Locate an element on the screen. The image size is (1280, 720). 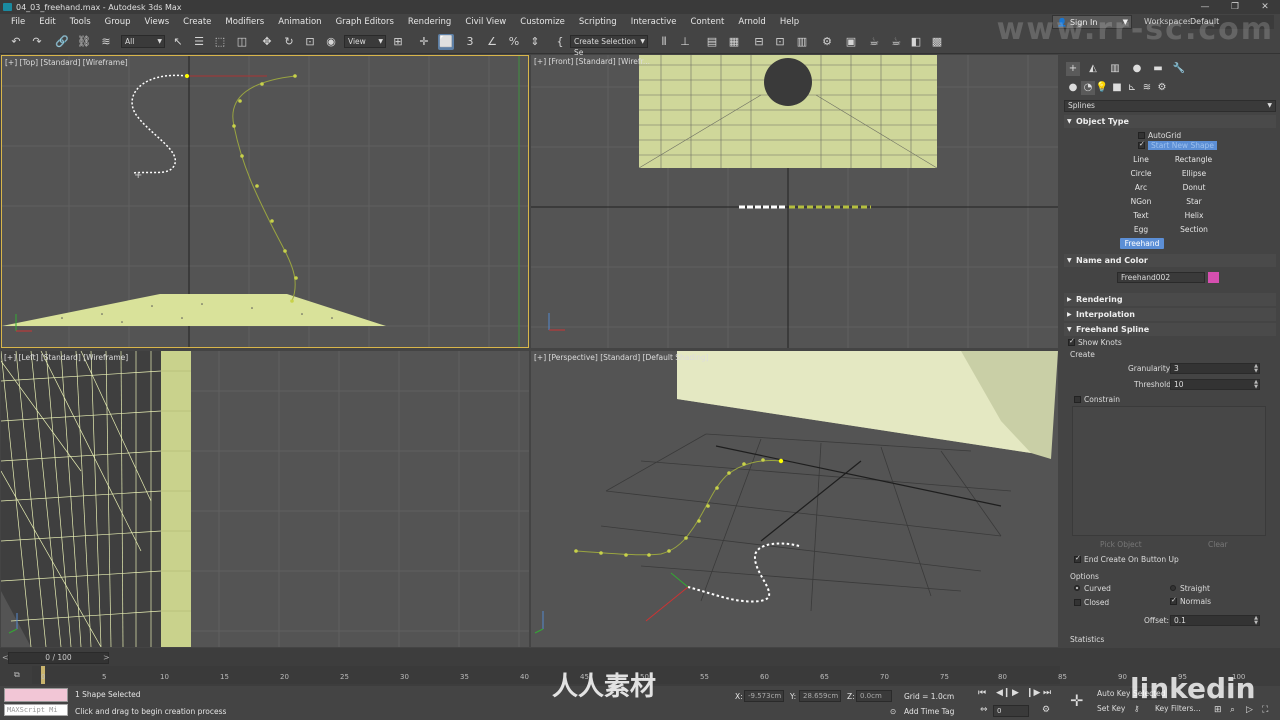
star-button: Star is located at coordinates (1194, 201).